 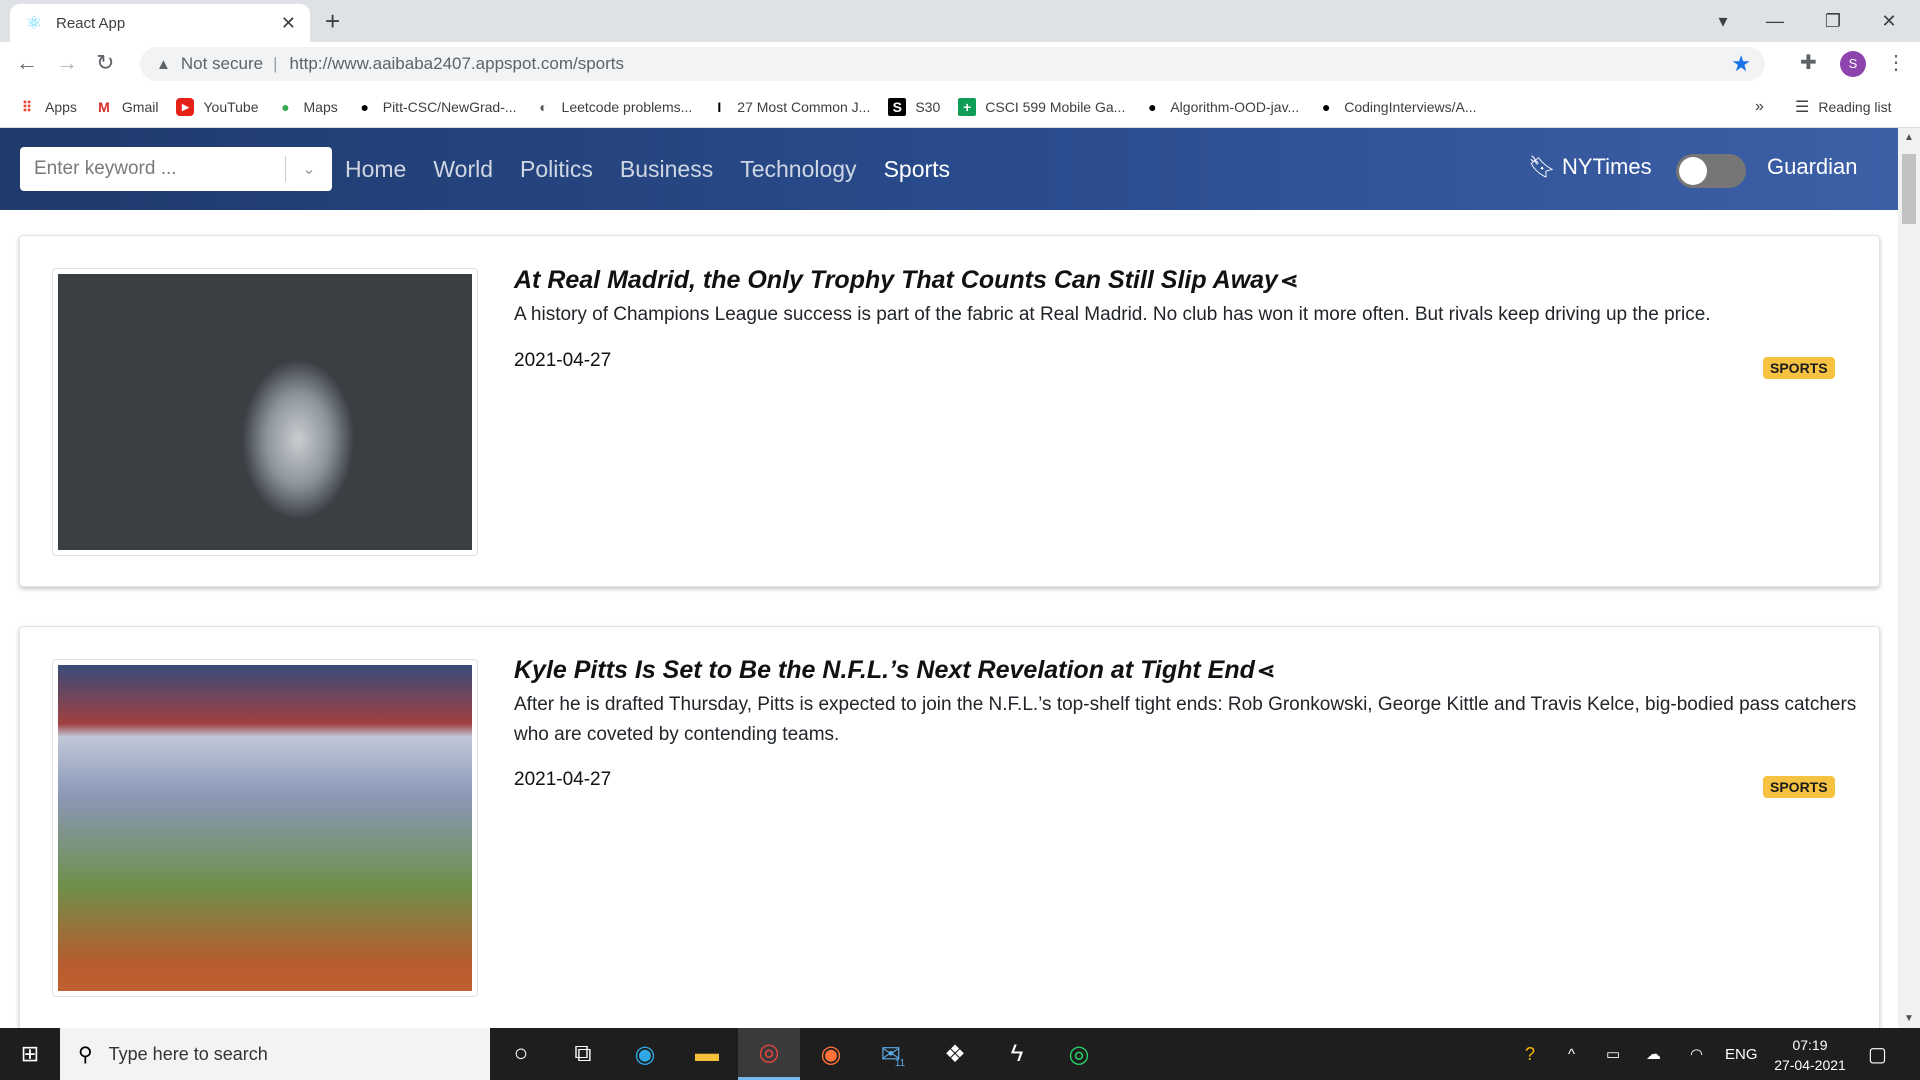 I want to click on article-image-frame, so click(x=265, y=828).